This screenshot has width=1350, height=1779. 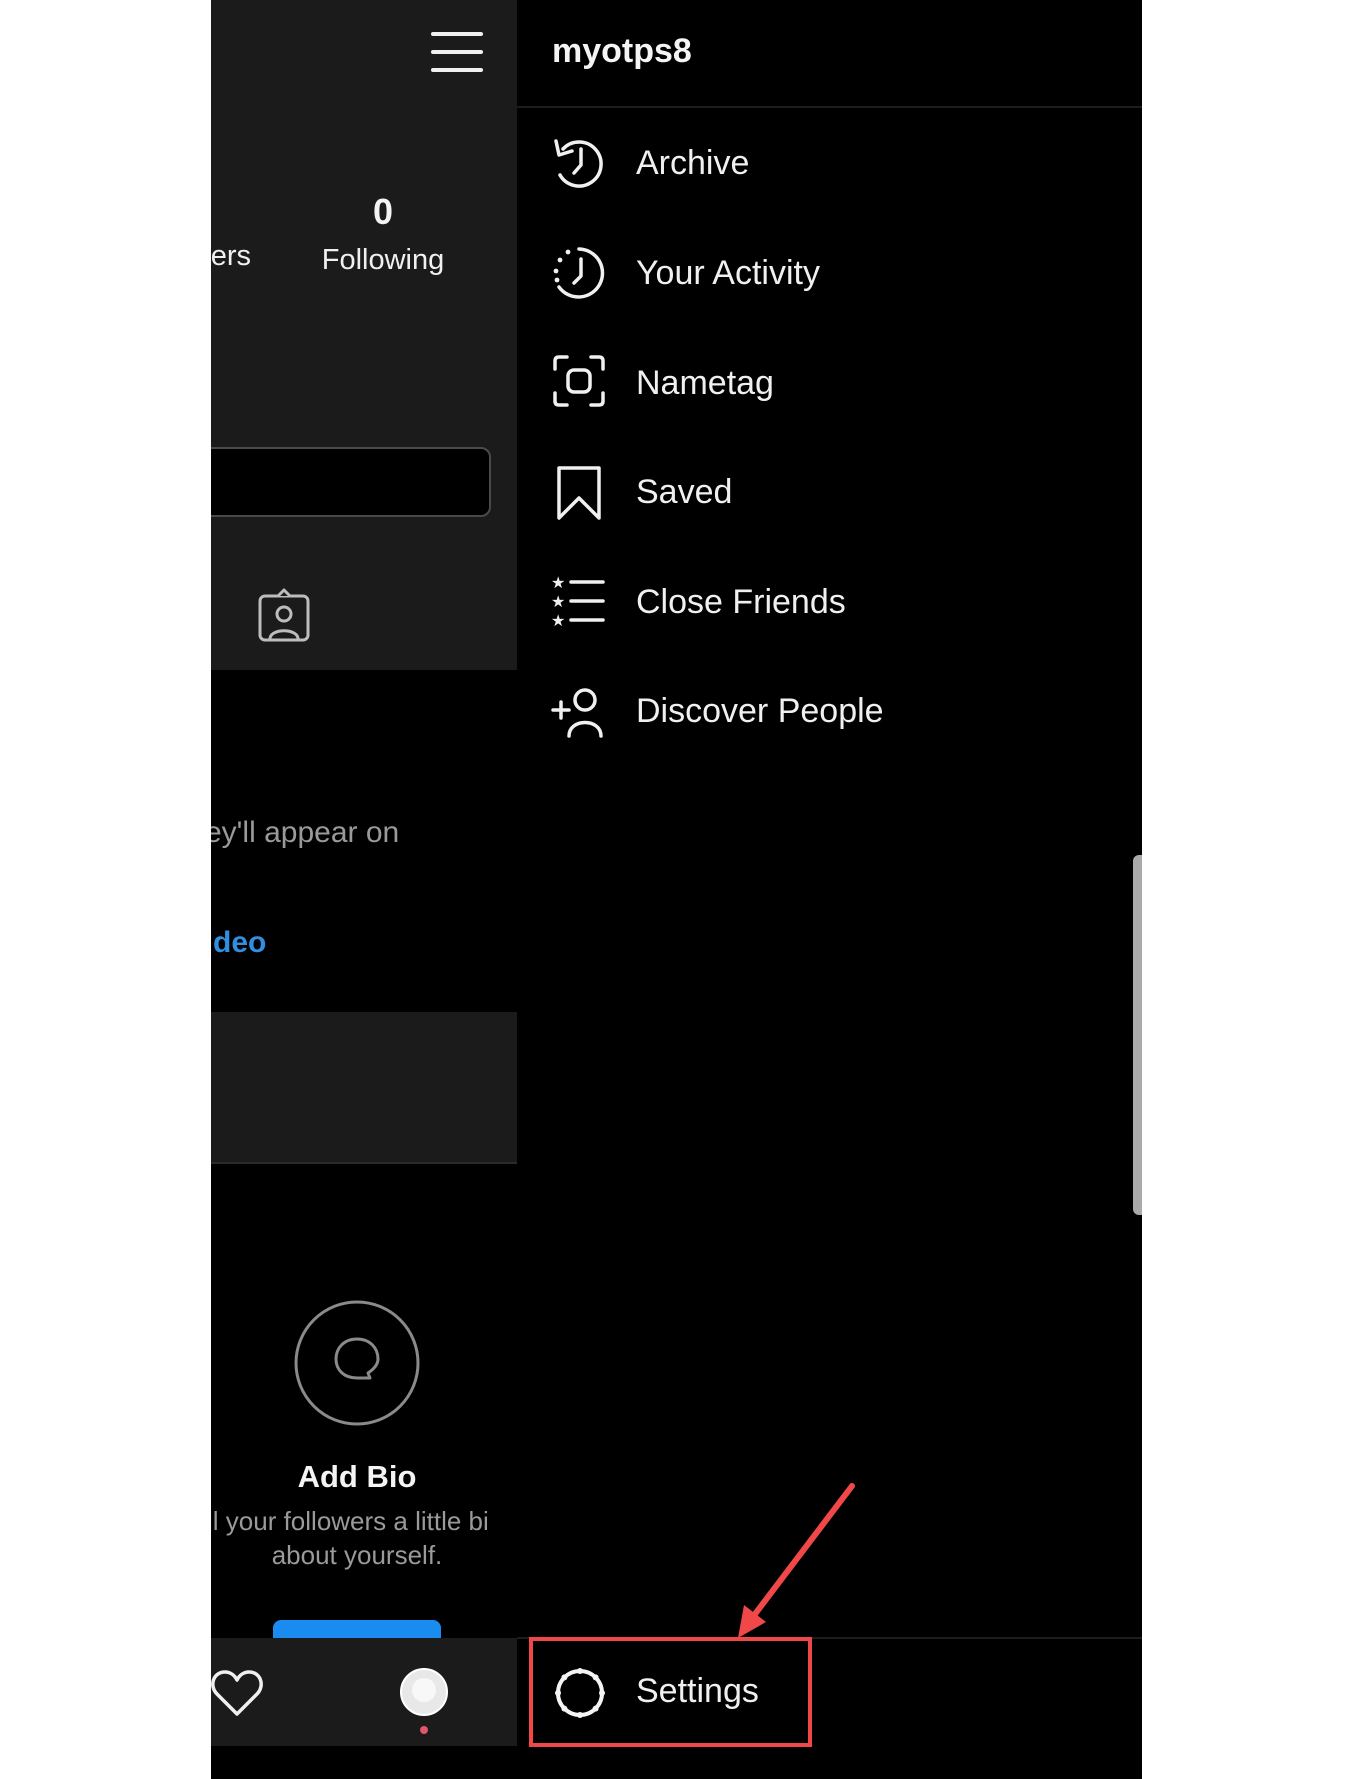 I want to click on annotation-arrow, so click(x=796, y=1560).